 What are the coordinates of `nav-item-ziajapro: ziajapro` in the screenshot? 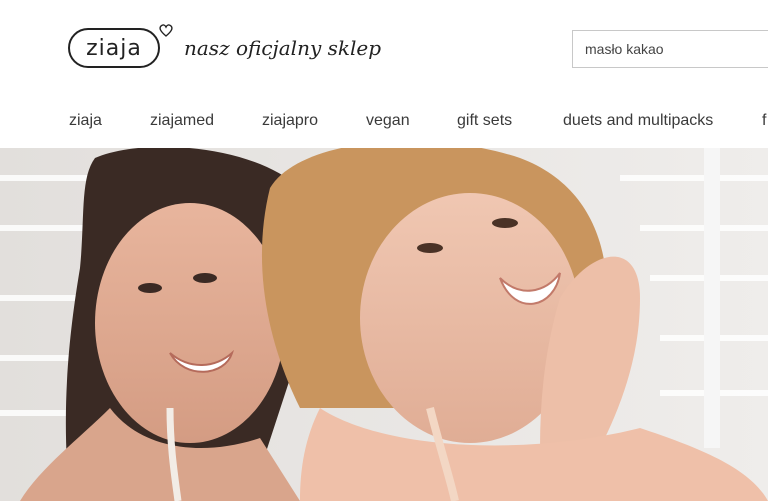 It's located at (290, 121).